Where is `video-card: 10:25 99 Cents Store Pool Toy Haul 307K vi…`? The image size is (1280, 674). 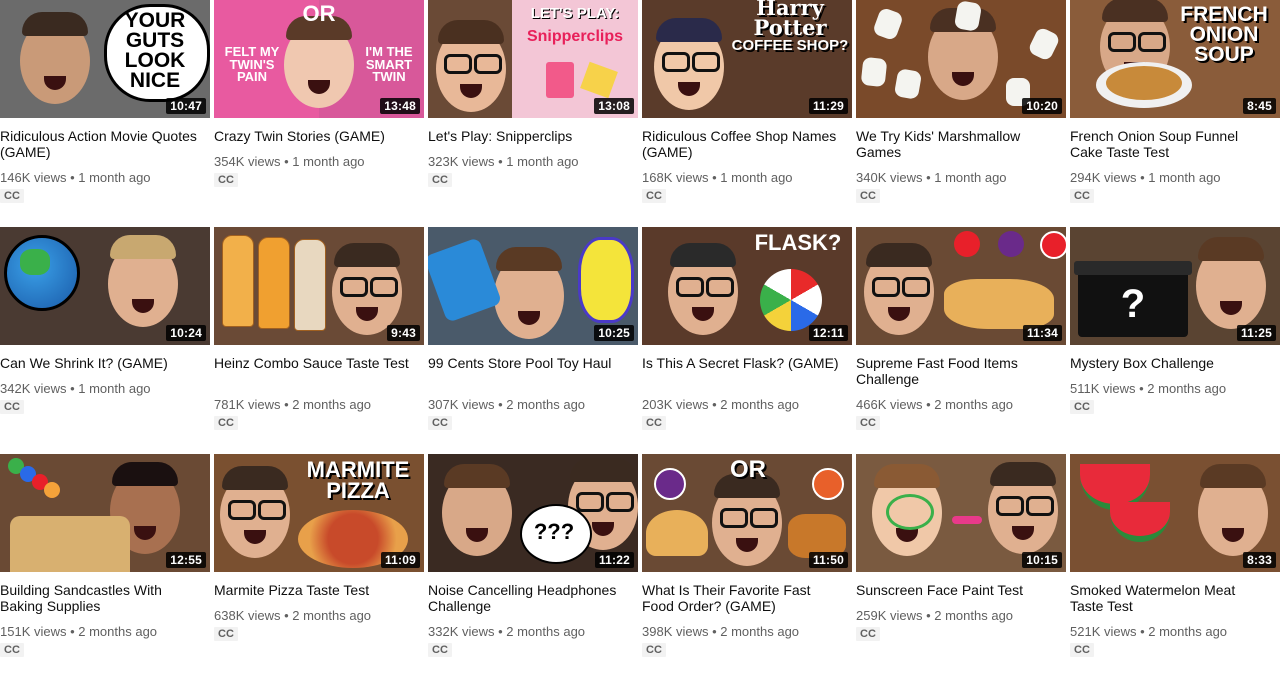
video-card: 10:25 99 Cents Store Pool Toy Haul 307K vi… is located at coordinates (533, 337).